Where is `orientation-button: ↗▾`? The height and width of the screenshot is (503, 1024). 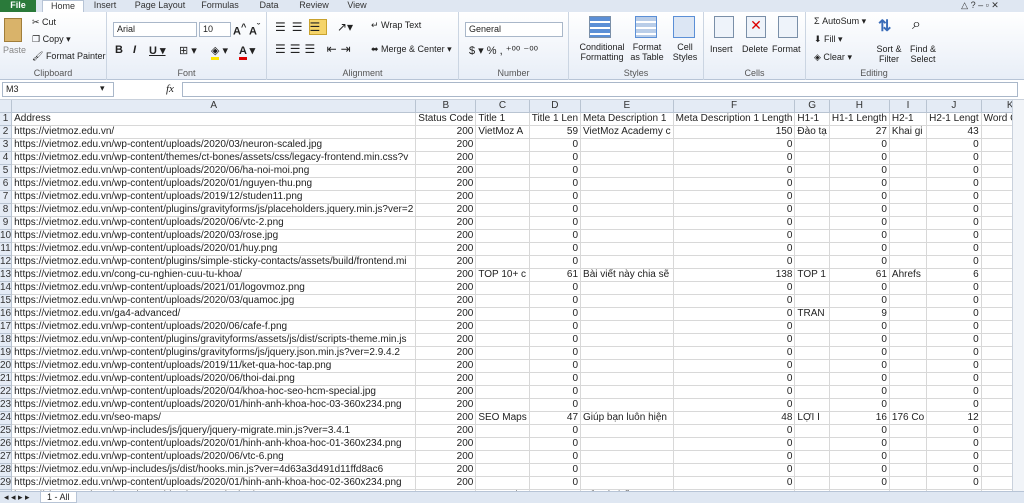 orientation-button: ↗▾ is located at coordinates (345, 27).